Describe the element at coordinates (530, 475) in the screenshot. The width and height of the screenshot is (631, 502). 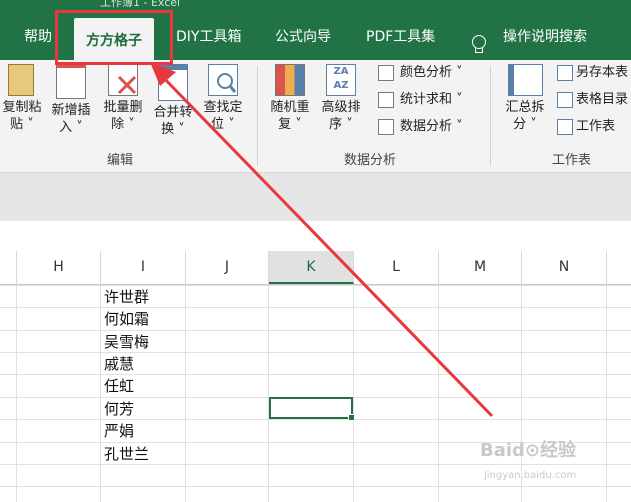
I see `watermark-url: jingyan.baidu.com` at that location.